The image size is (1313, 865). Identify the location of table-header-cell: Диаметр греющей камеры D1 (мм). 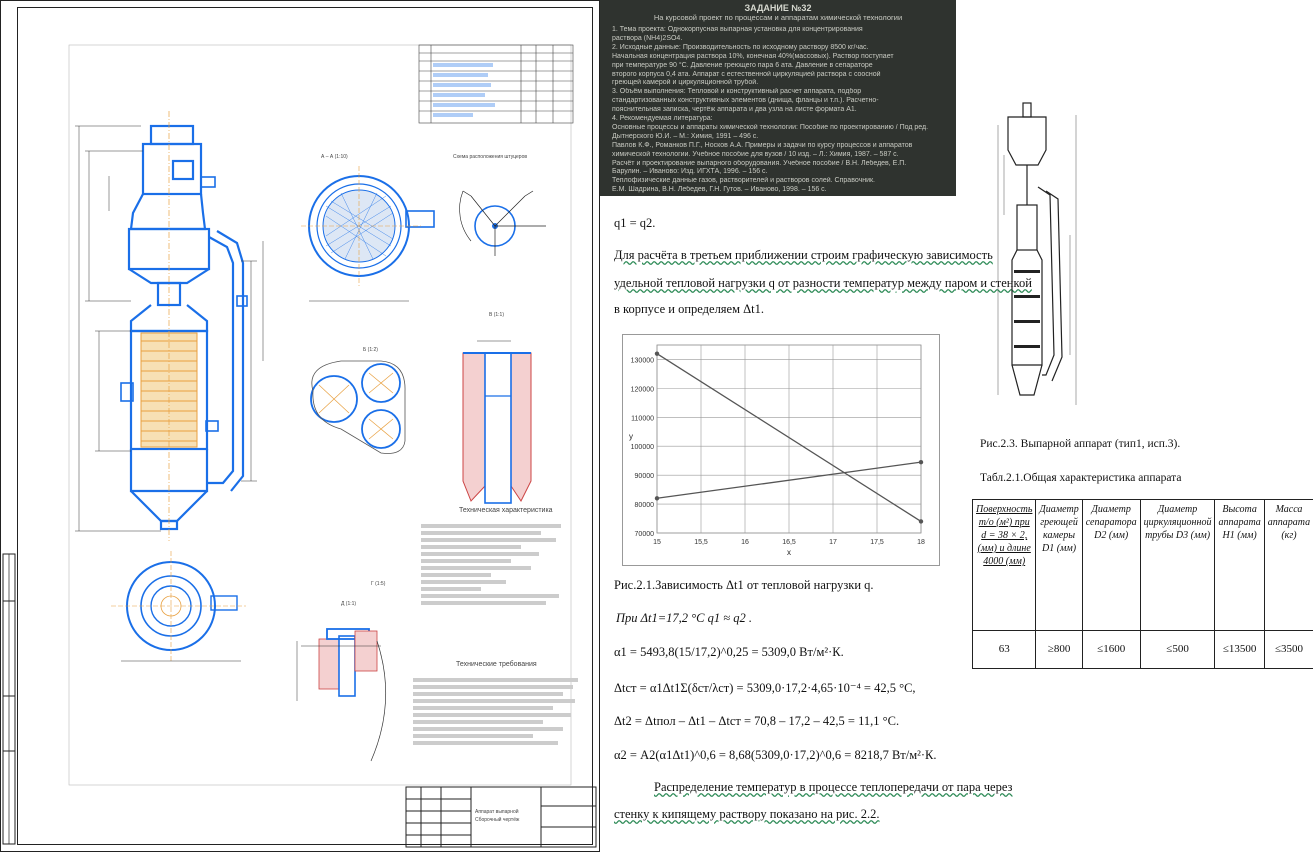
(1059, 565).